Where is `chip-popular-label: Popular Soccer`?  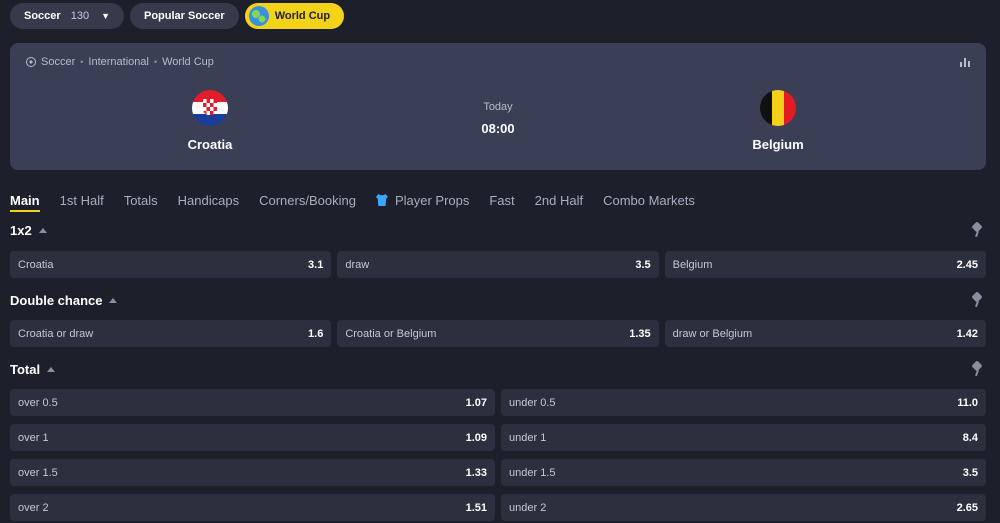
chip-popular-label: Popular Soccer is located at coordinates (184, 16).